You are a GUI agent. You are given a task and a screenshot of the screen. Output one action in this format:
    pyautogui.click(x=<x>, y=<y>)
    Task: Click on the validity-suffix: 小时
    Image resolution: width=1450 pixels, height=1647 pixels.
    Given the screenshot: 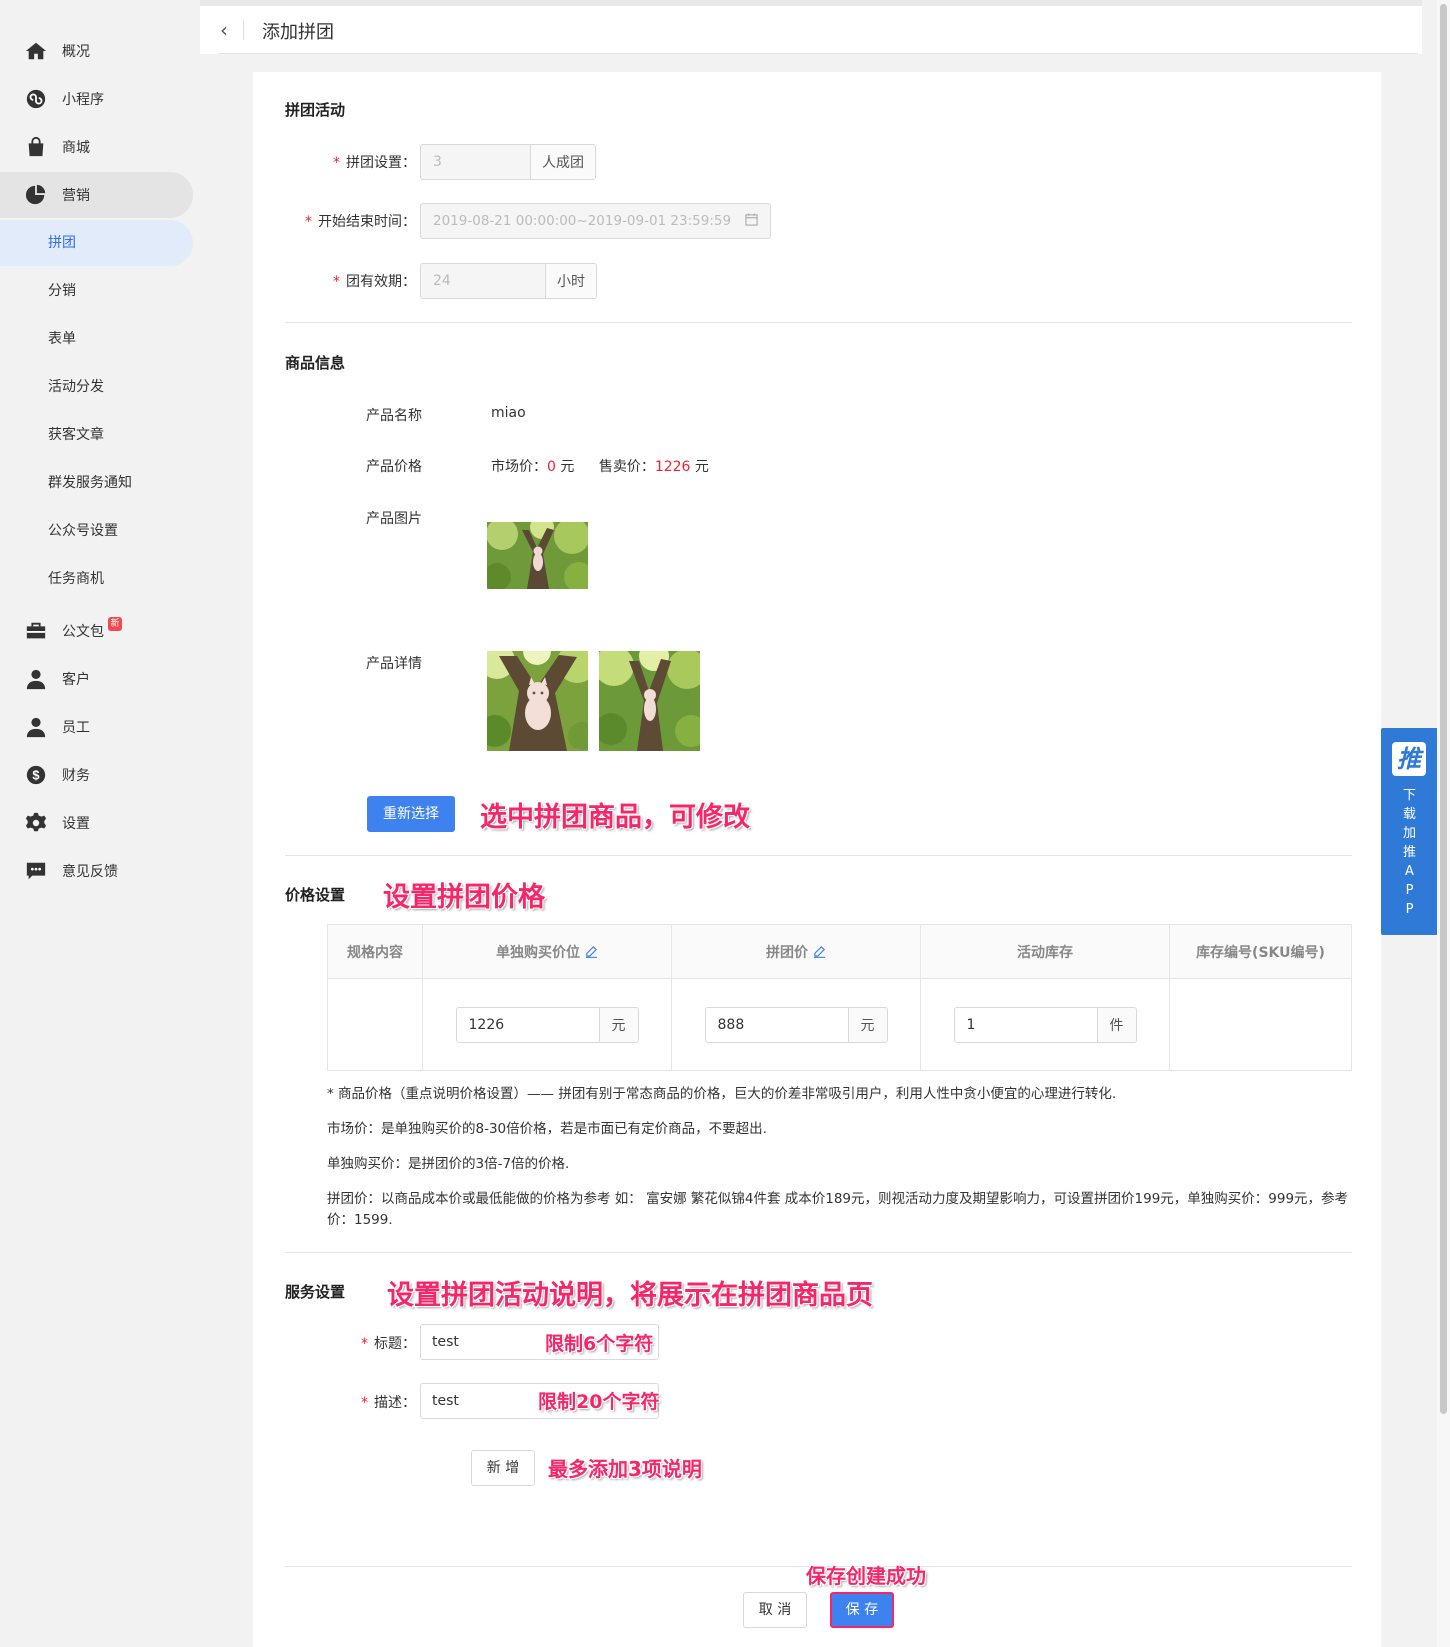 What is the action you would take?
    pyautogui.click(x=570, y=281)
    